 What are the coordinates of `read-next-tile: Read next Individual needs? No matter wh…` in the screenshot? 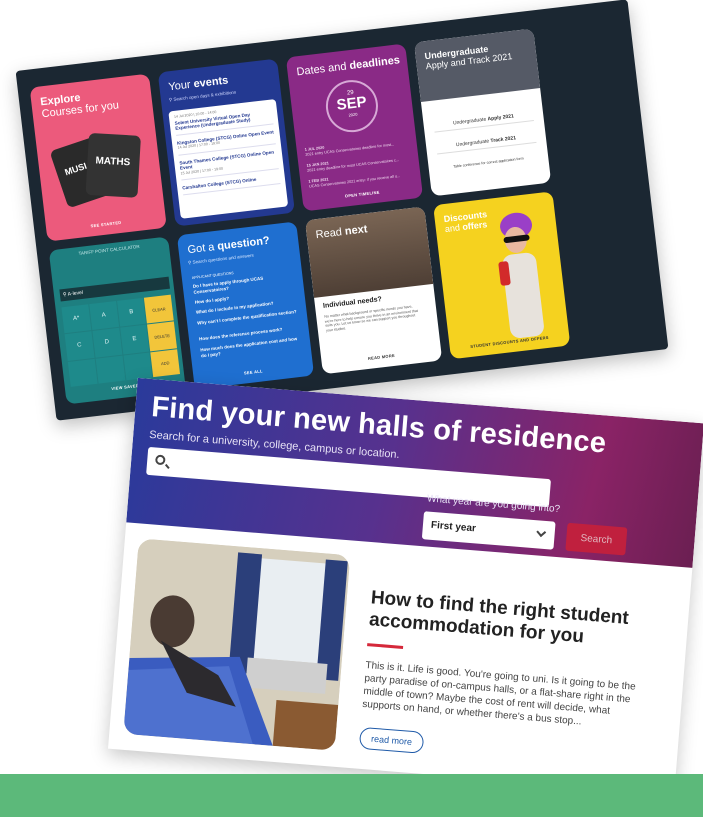 It's located at (373, 290).